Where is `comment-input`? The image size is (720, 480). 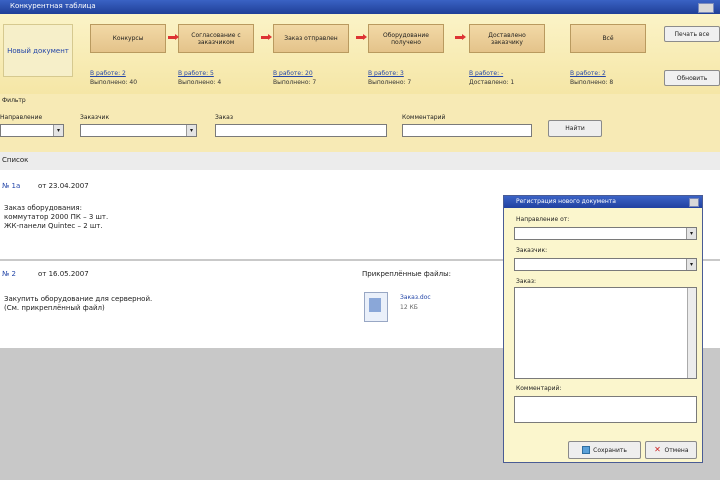 comment-input is located at coordinates (467, 130).